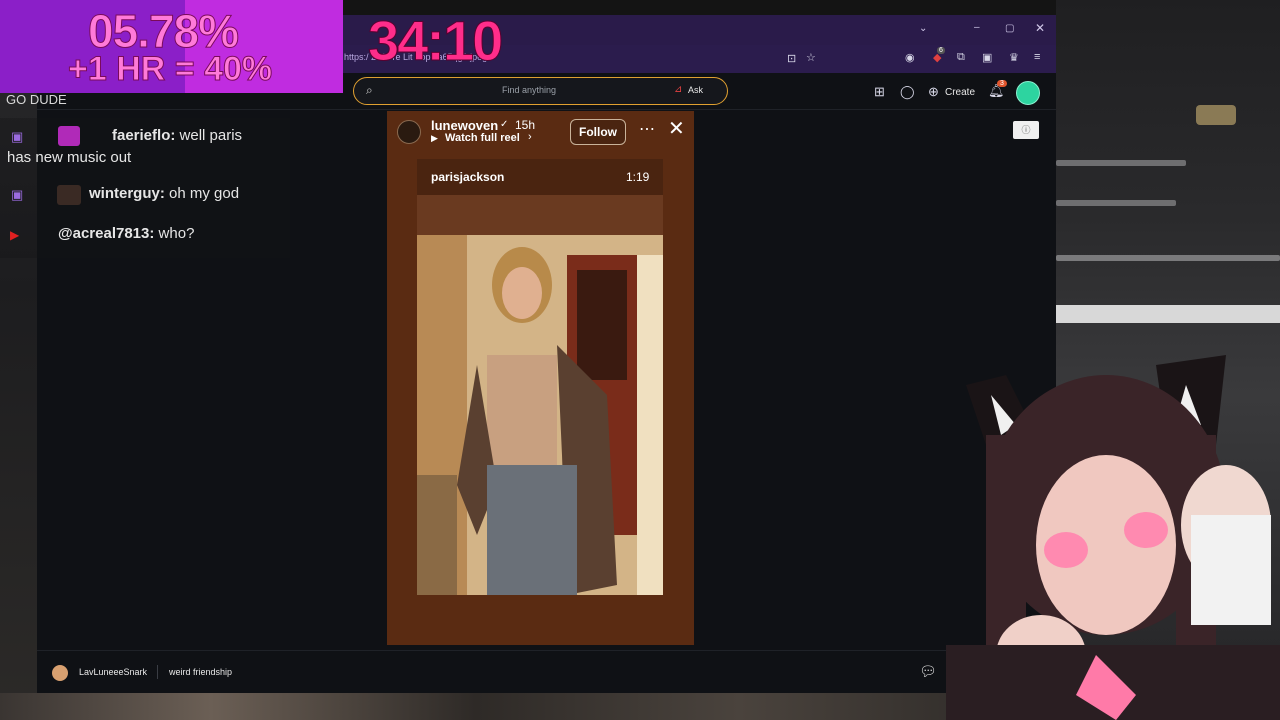  I want to click on chat-text: oh my god, so click(204, 193).